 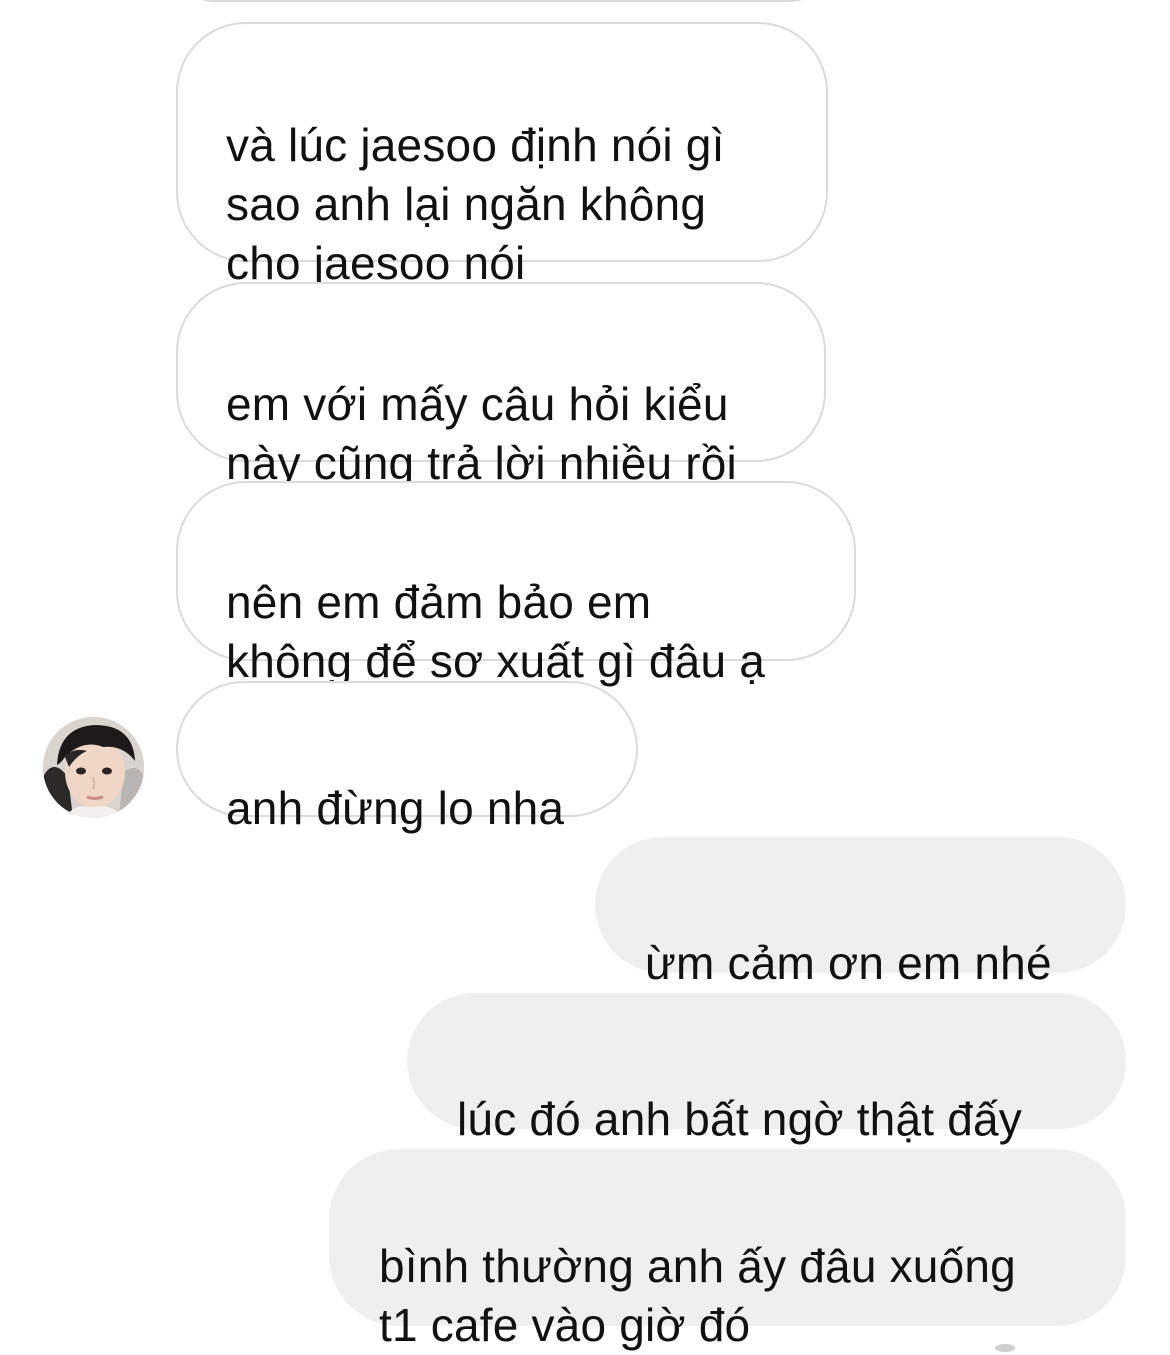 I want to click on next-message-edge, so click(x=1005, y=1348).